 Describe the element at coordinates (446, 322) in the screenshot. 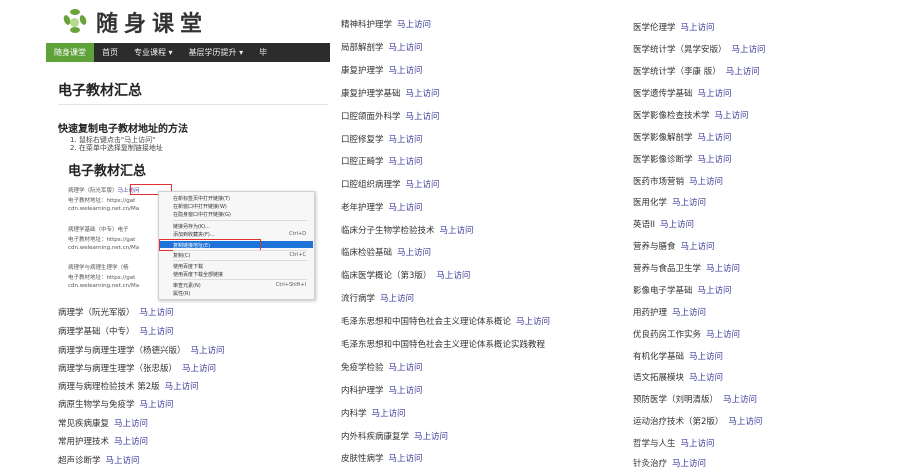

I see `list-item: 毛泽东思想和中国特色社会主义理论体系概论 马上访问` at that location.